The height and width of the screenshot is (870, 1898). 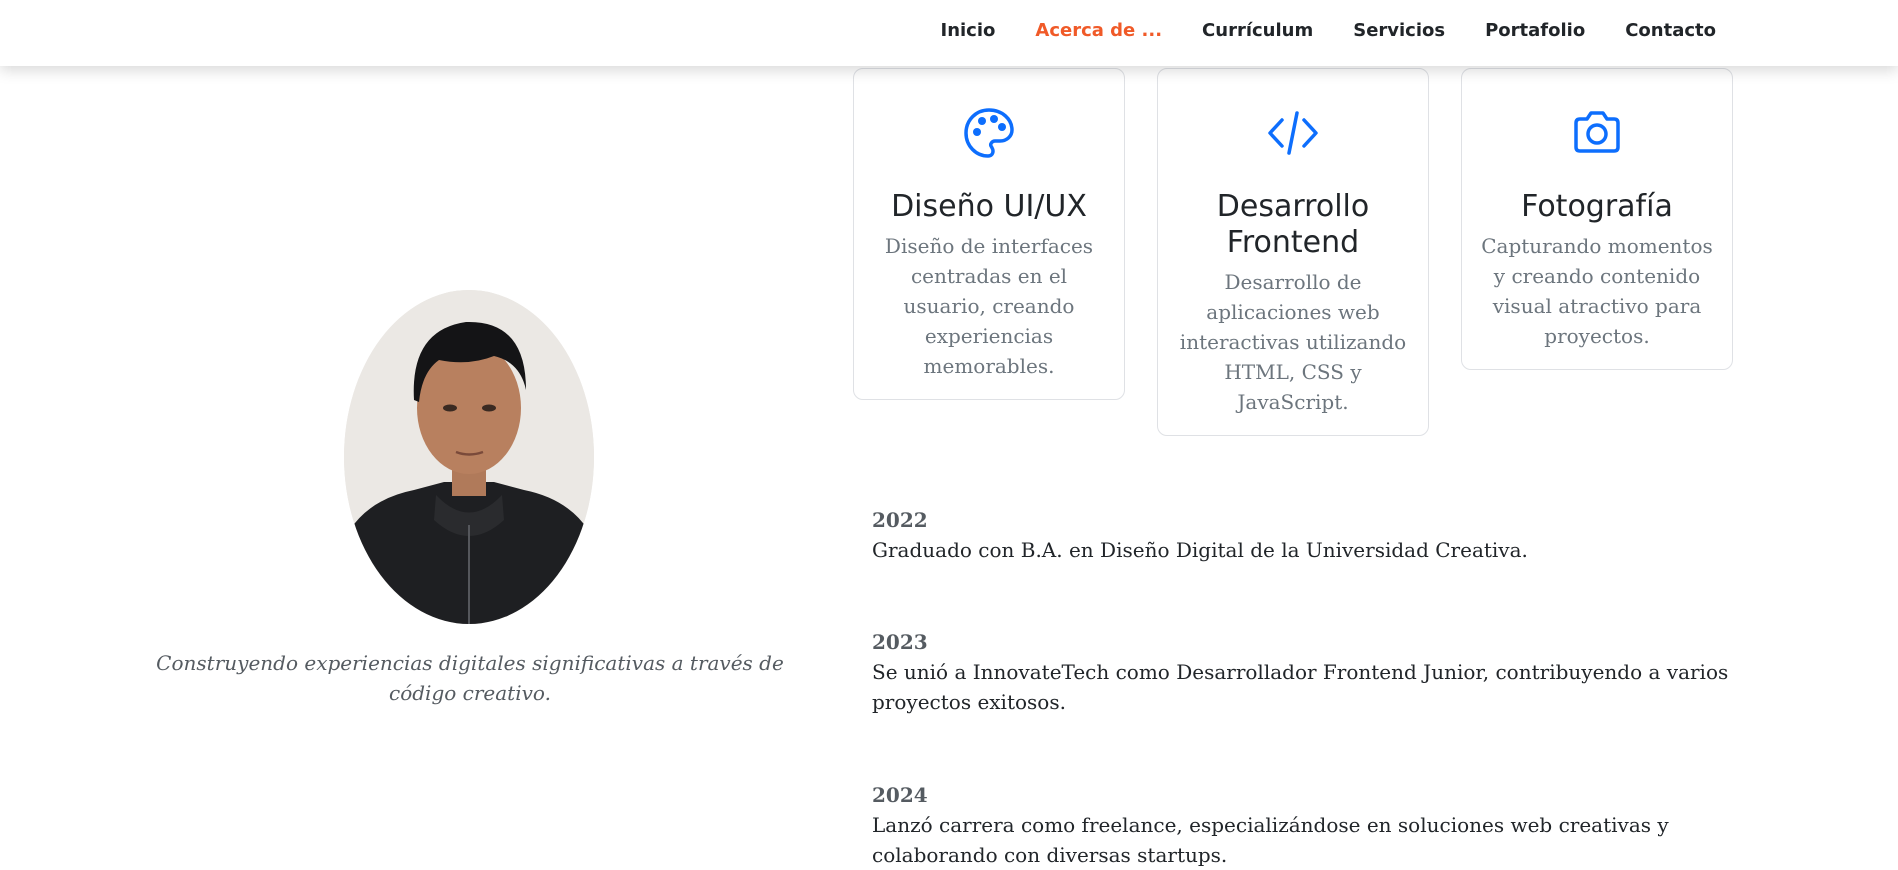 What do you see at coordinates (1597, 133) in the screenshot?
I see `camera-icon` at bounding box center [1597, 133].